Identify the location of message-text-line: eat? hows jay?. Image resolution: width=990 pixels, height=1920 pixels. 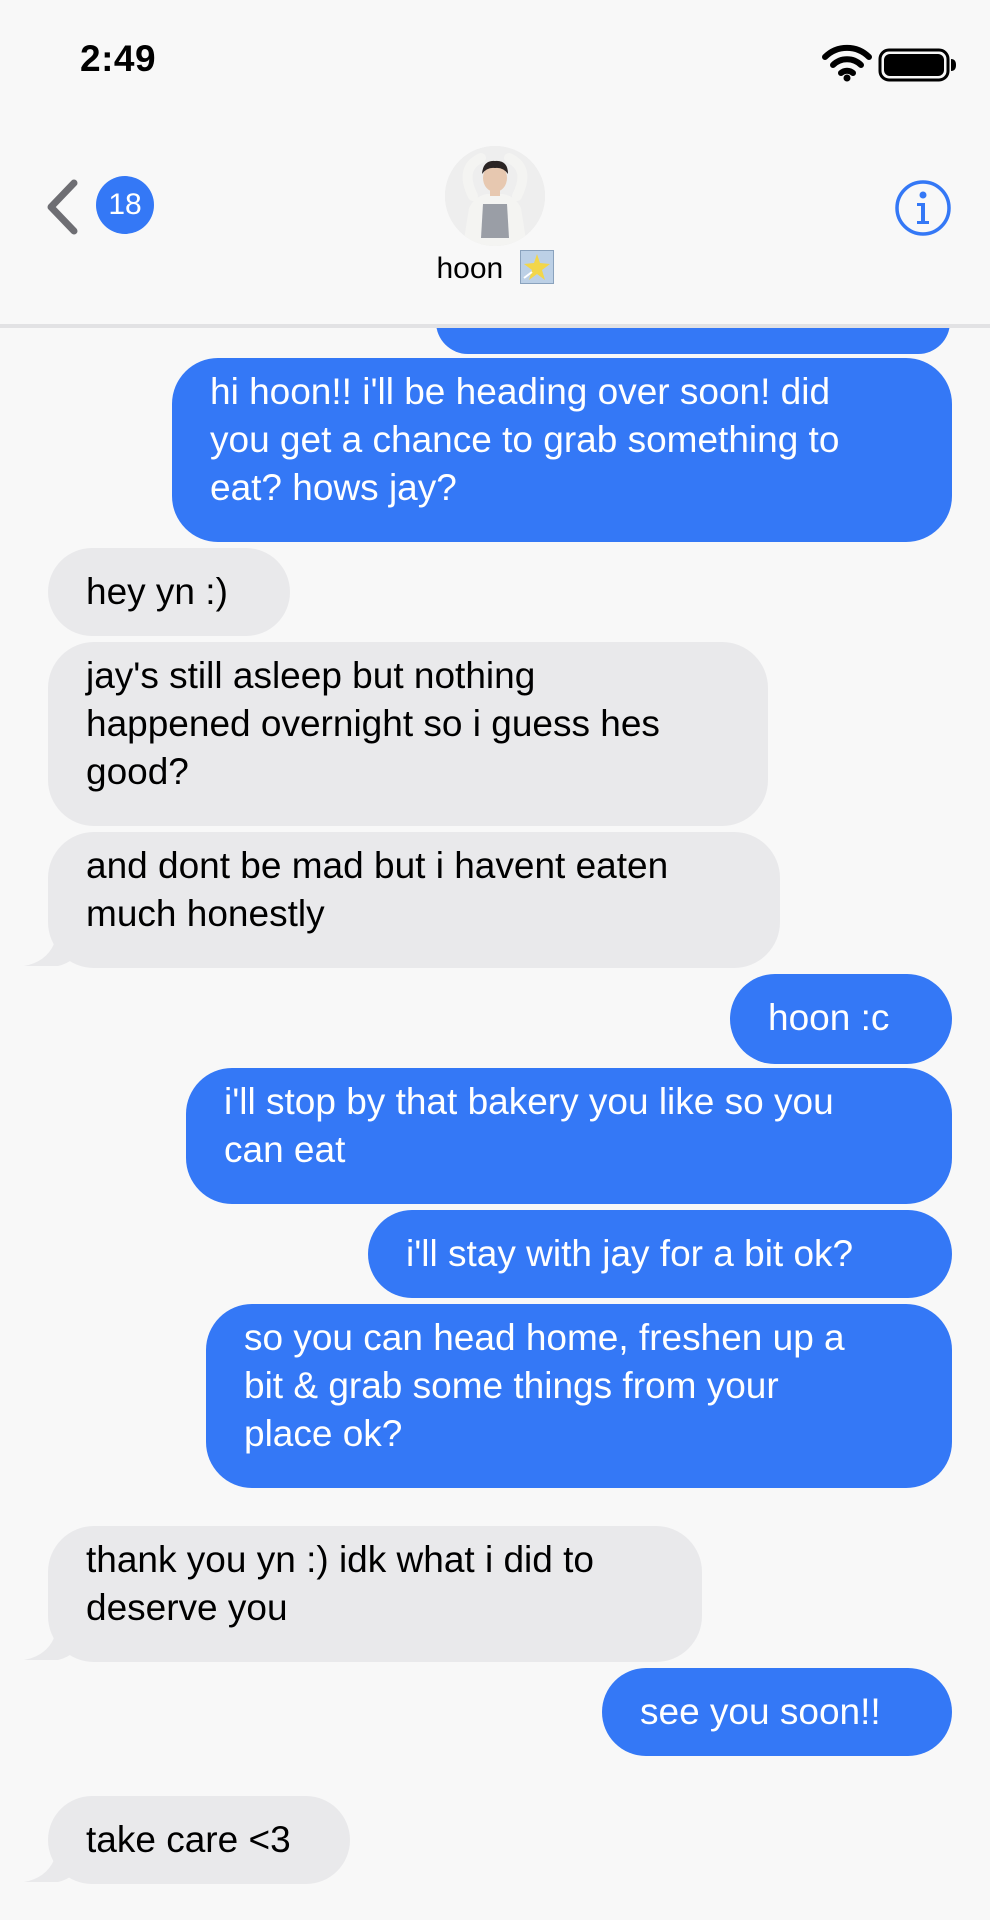
(333, 487).